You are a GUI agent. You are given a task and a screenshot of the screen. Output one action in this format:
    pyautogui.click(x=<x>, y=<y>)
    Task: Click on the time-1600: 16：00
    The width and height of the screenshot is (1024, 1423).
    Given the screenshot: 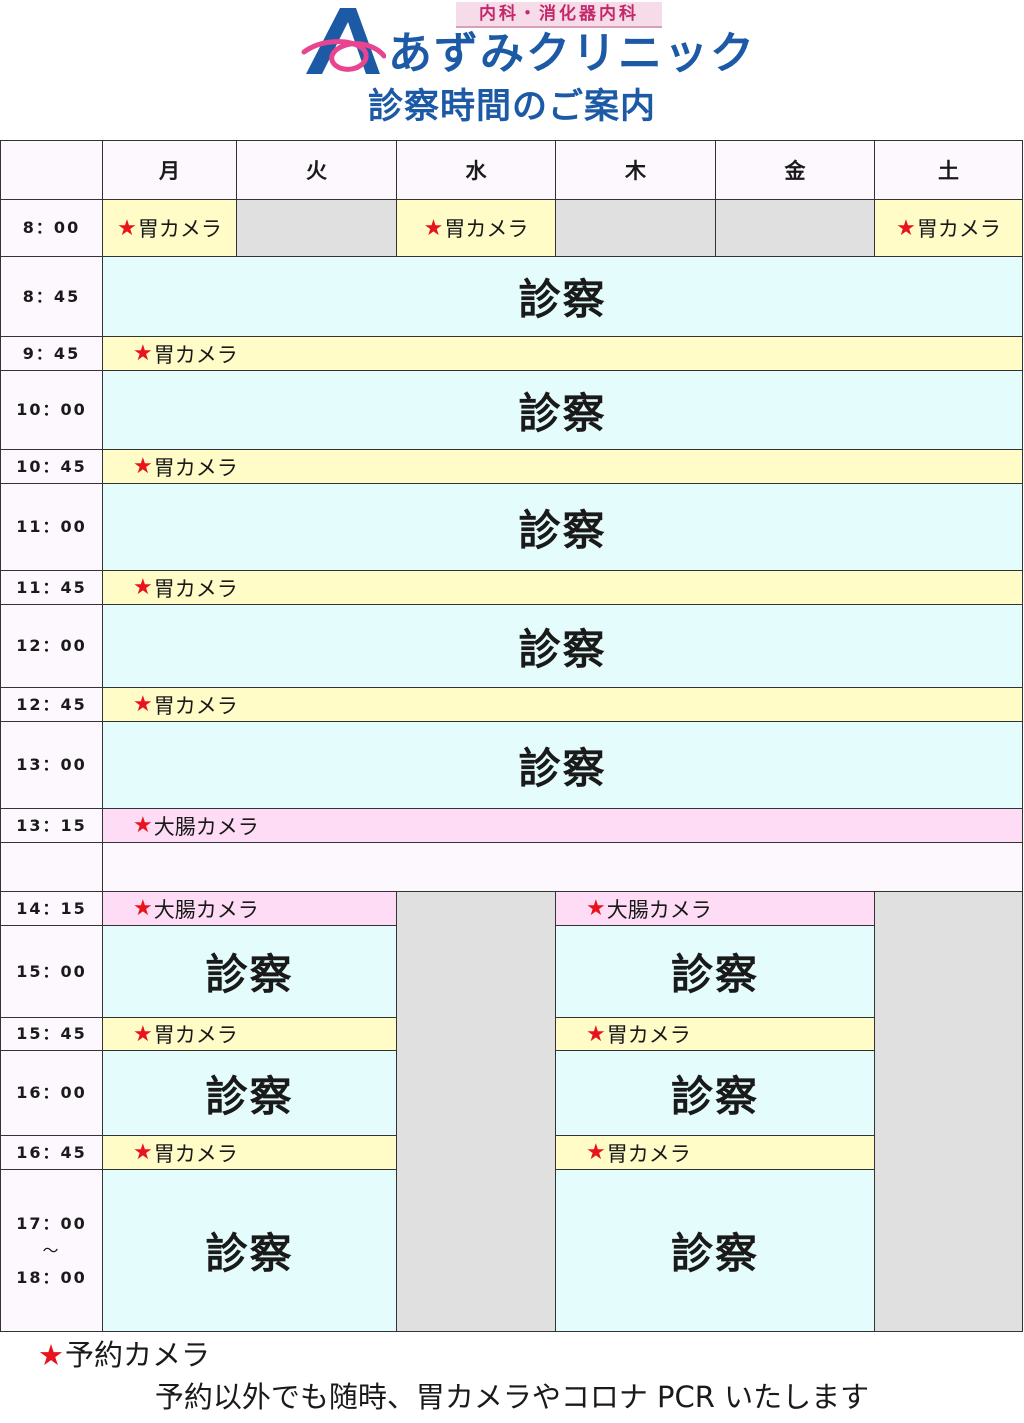 What is the action you would take?
    pyautogui.click(x=51, y=1093)
    